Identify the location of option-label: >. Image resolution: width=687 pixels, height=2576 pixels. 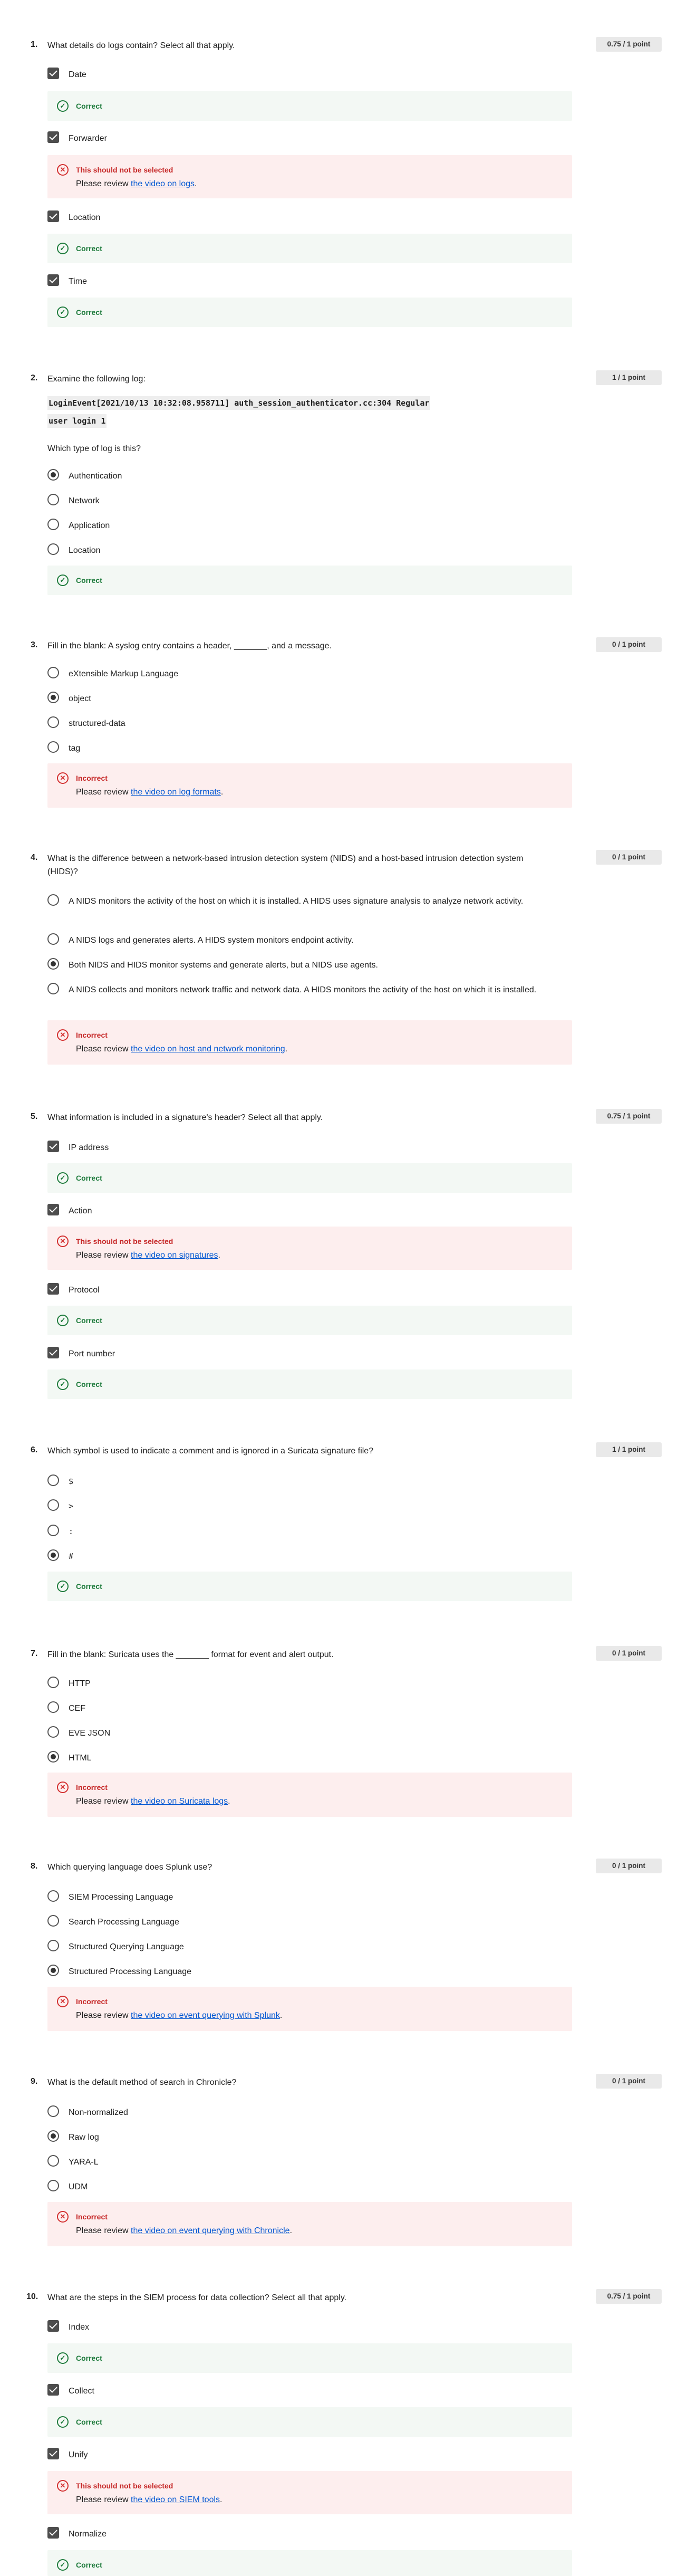
(71, 1506).